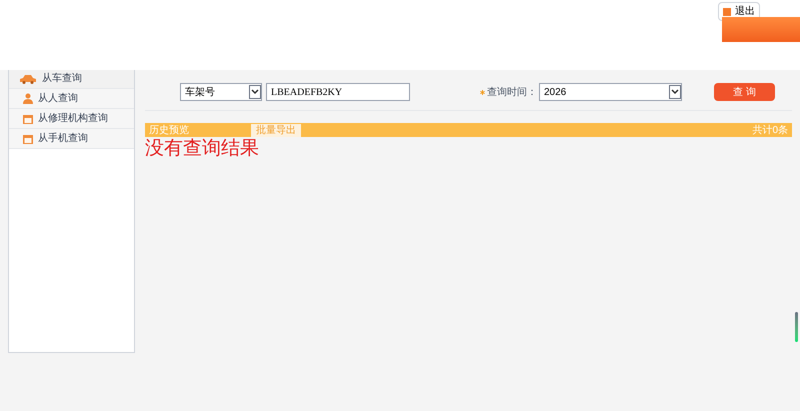 The width and height of the screenshot is (800, 411). What do you see at coordinates (71, 119) in the screenshot?
I see `sidebar-item: 从修理机构查询` at bounding box center [71, 119].